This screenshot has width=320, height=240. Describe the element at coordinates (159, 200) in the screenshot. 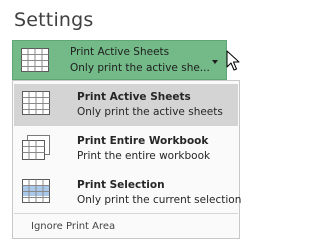

I see `menu-item-subtitle: Only print the current selection` at that location.